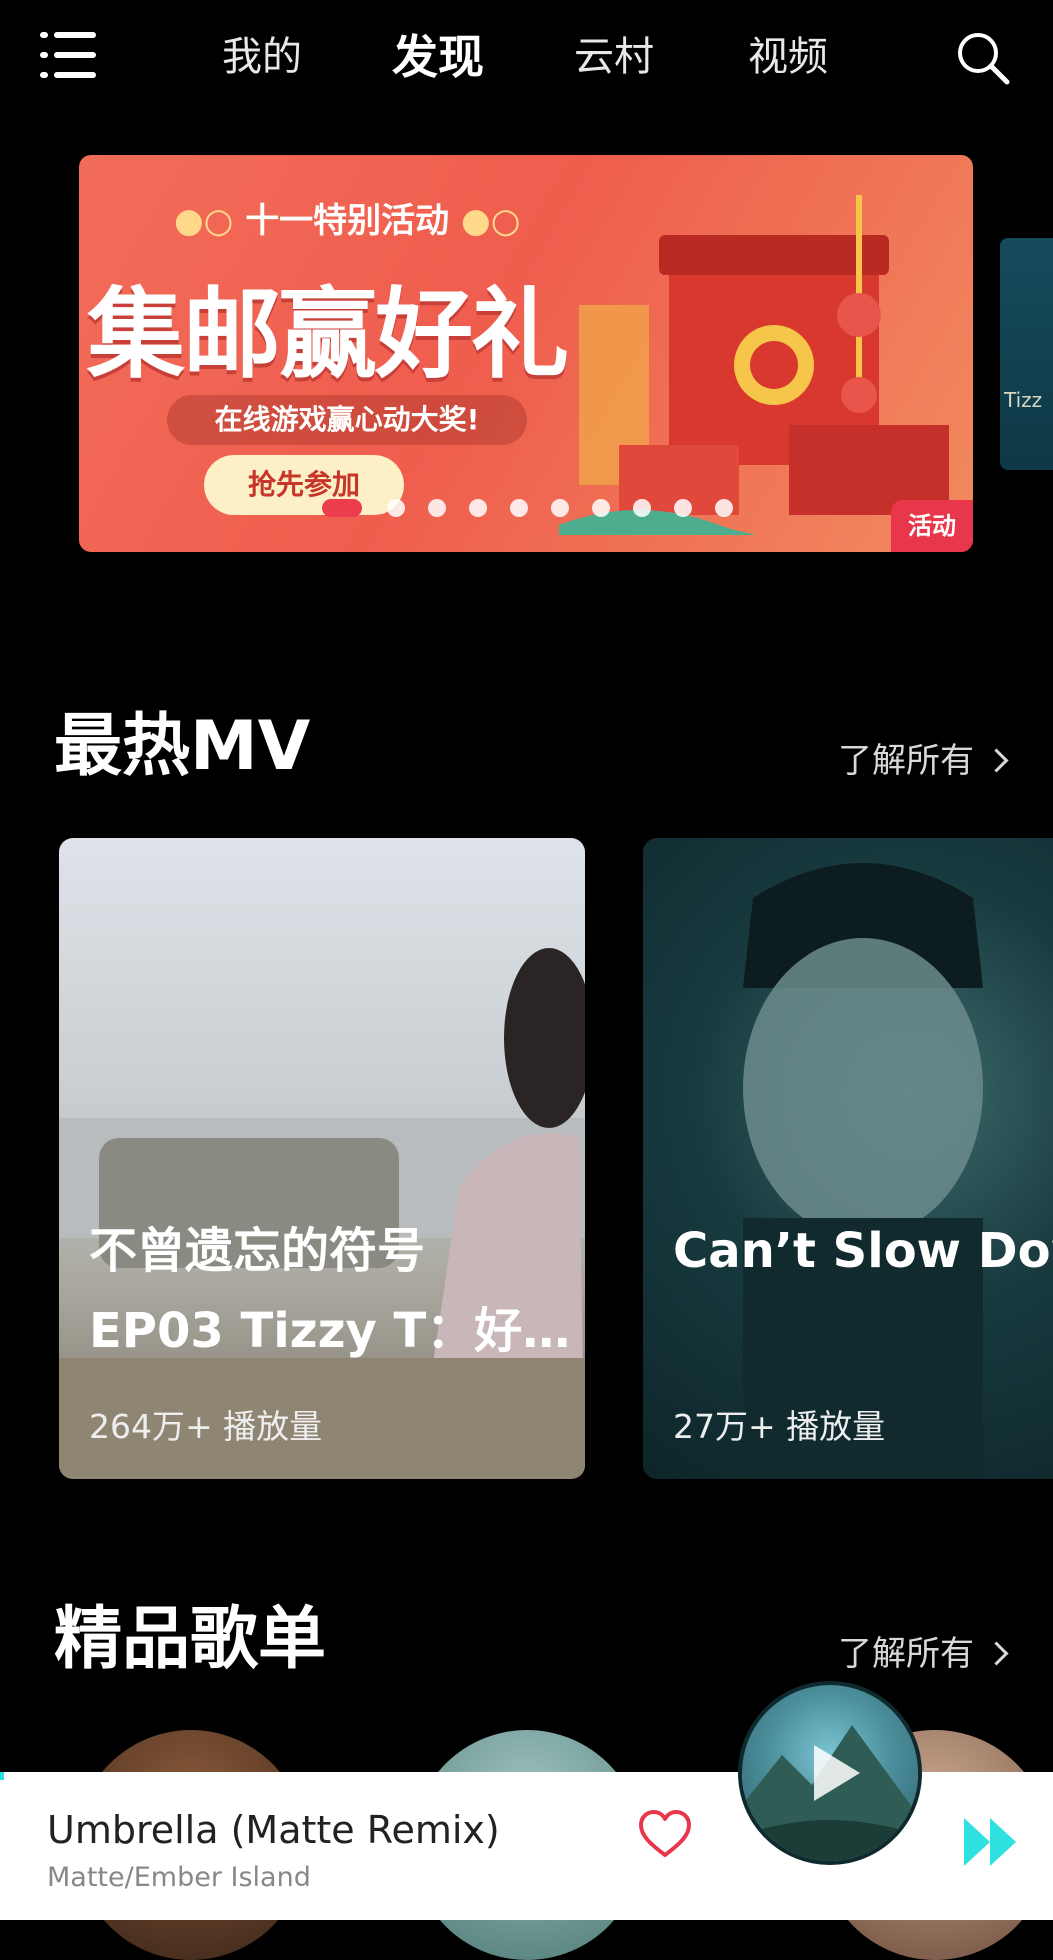 The height and width of the screenshot is (1960, 1053). What do you see at coordinates (1026, 354) in the screenshot?
I see `next-banner-preview: Tizz` at bounding box center [1026, 354].